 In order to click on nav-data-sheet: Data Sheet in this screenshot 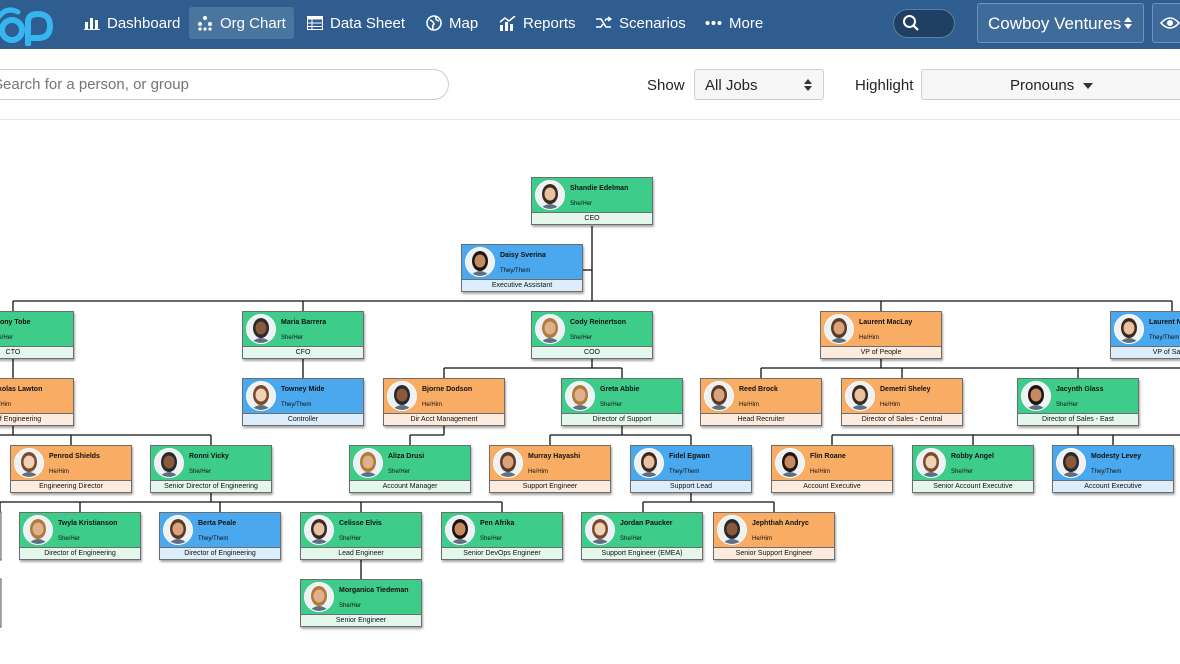, I will do `click(356, 23)`.